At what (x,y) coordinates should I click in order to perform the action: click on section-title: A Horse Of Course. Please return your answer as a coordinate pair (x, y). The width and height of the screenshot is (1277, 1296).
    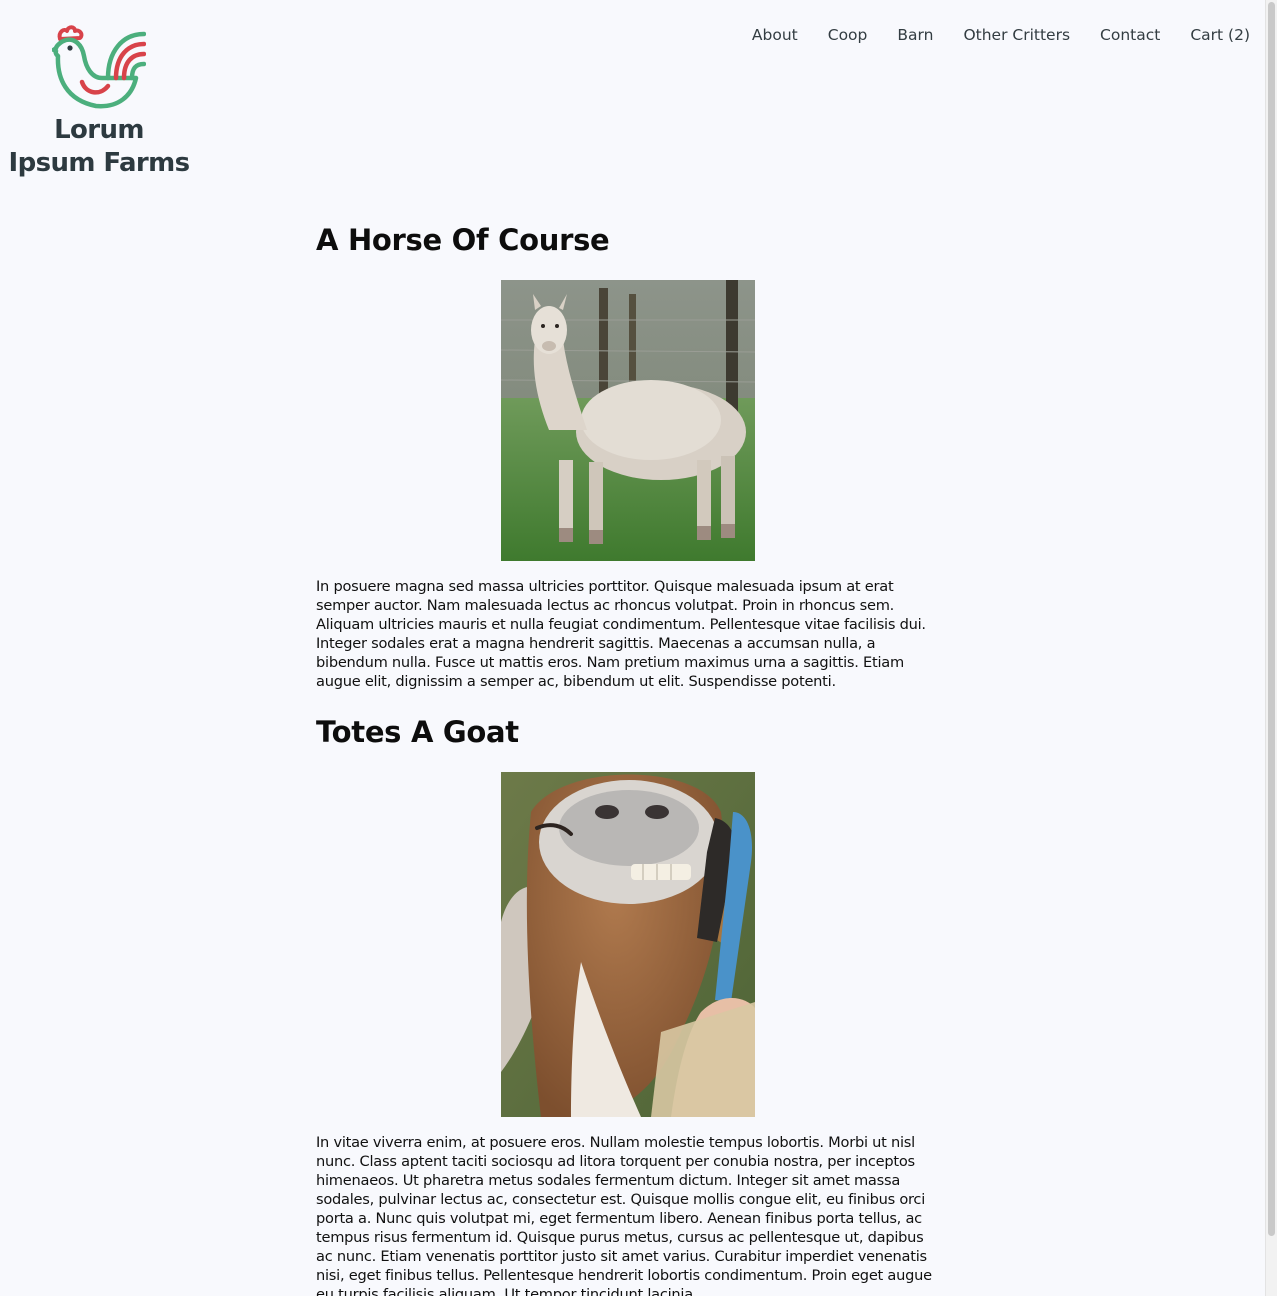
    Looking at the image, I should click on (463, 240).